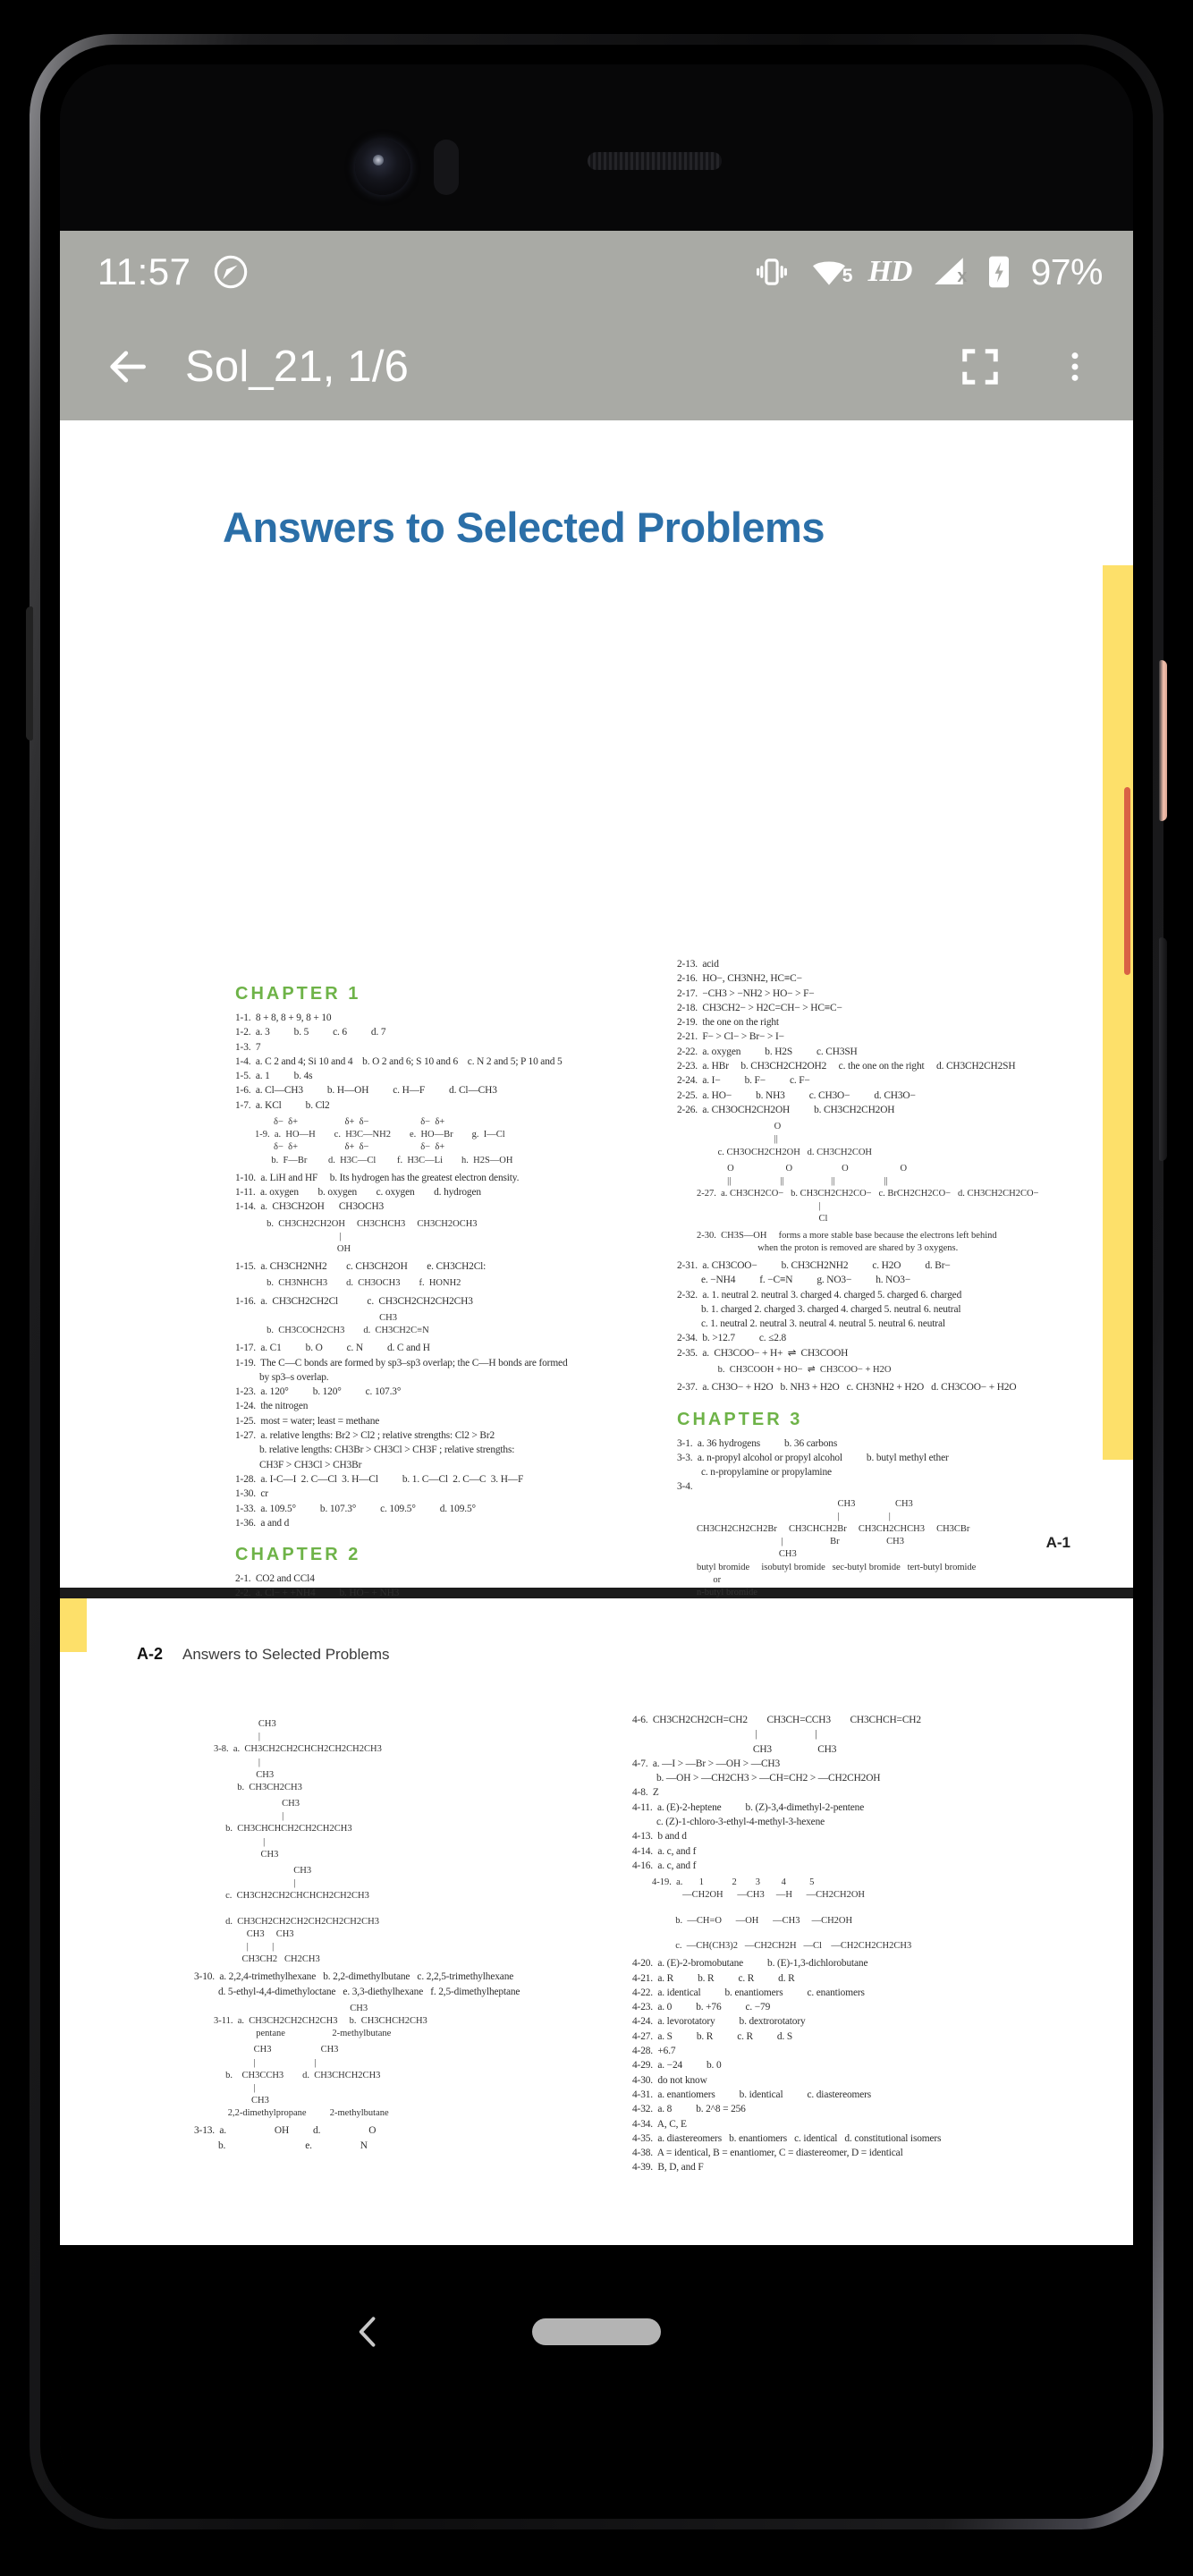  I want to click on device-top-bezel, so click(596, 147).